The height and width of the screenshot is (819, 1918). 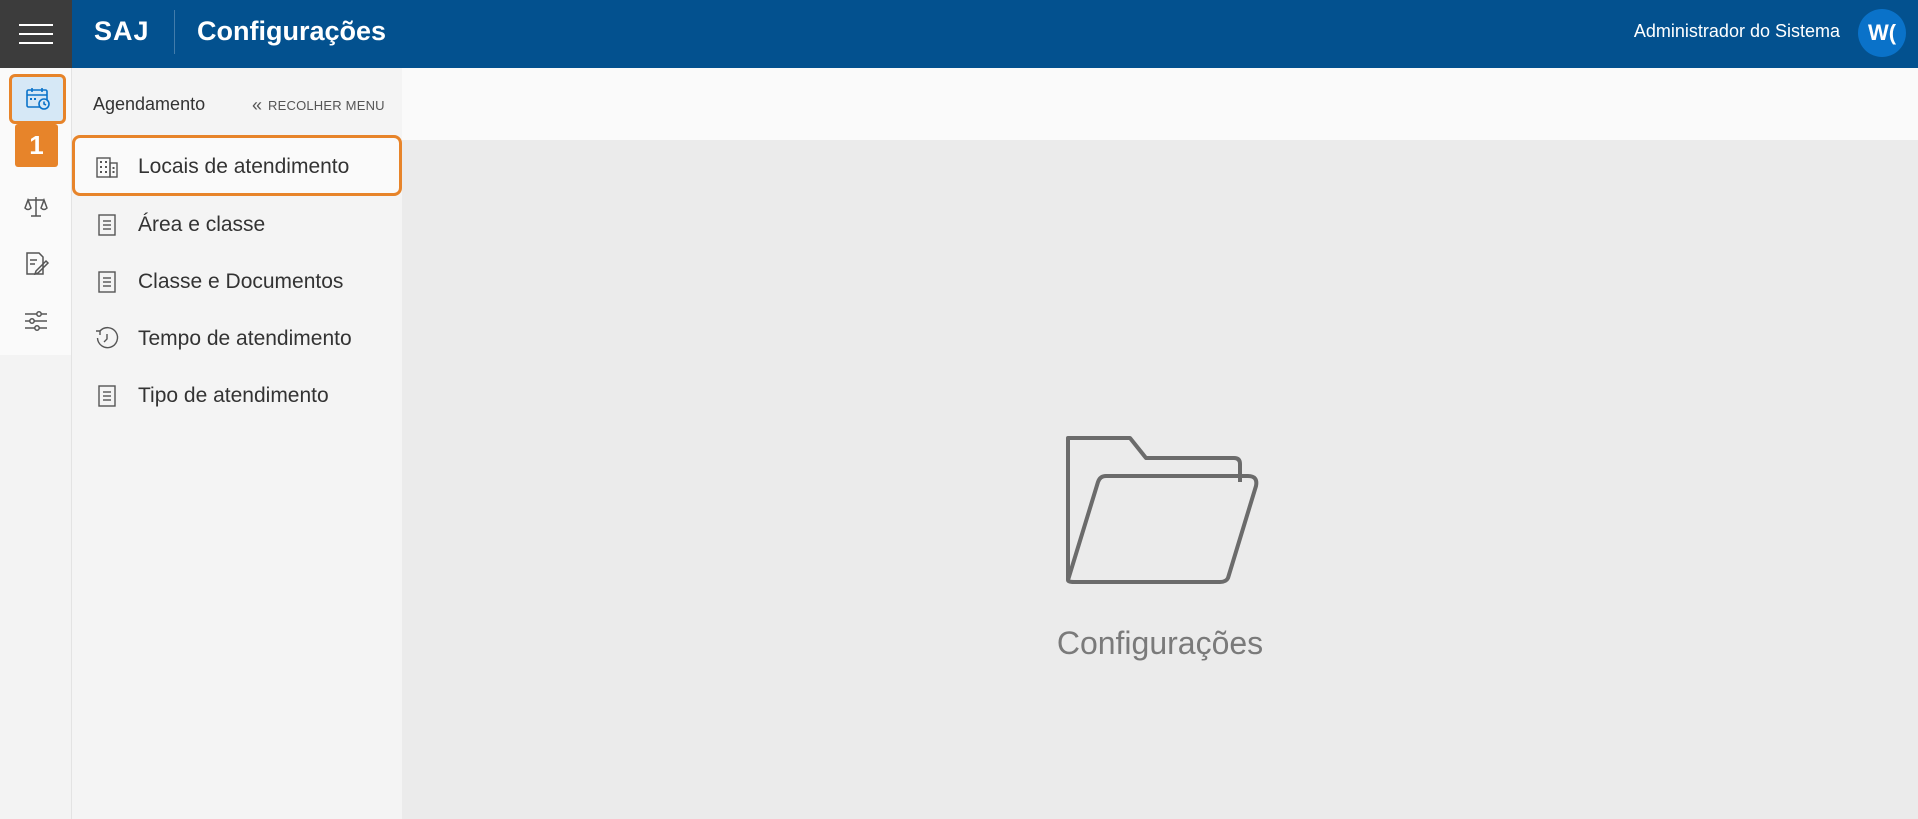 I want to click on menu-item-classe-e-documentos: Classe e Documentos, so click(x=237, y=281).